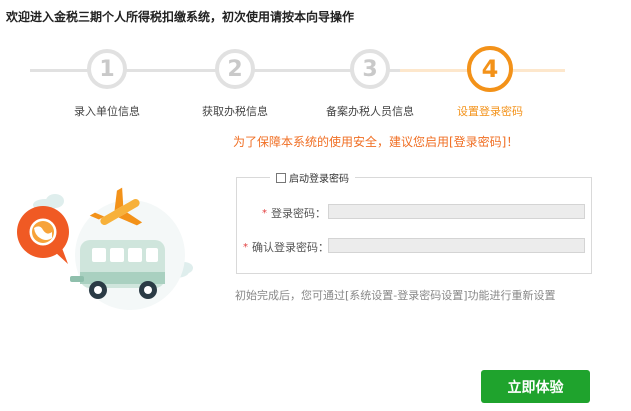 This screenshot has height=411, width=631. Describe the element at coordinates (180, 17) in the screenshot. I see `wizard-title: 欢迎进入金税三期个人所得税扣缴系统，初次使用请按本向导操作` at that location.